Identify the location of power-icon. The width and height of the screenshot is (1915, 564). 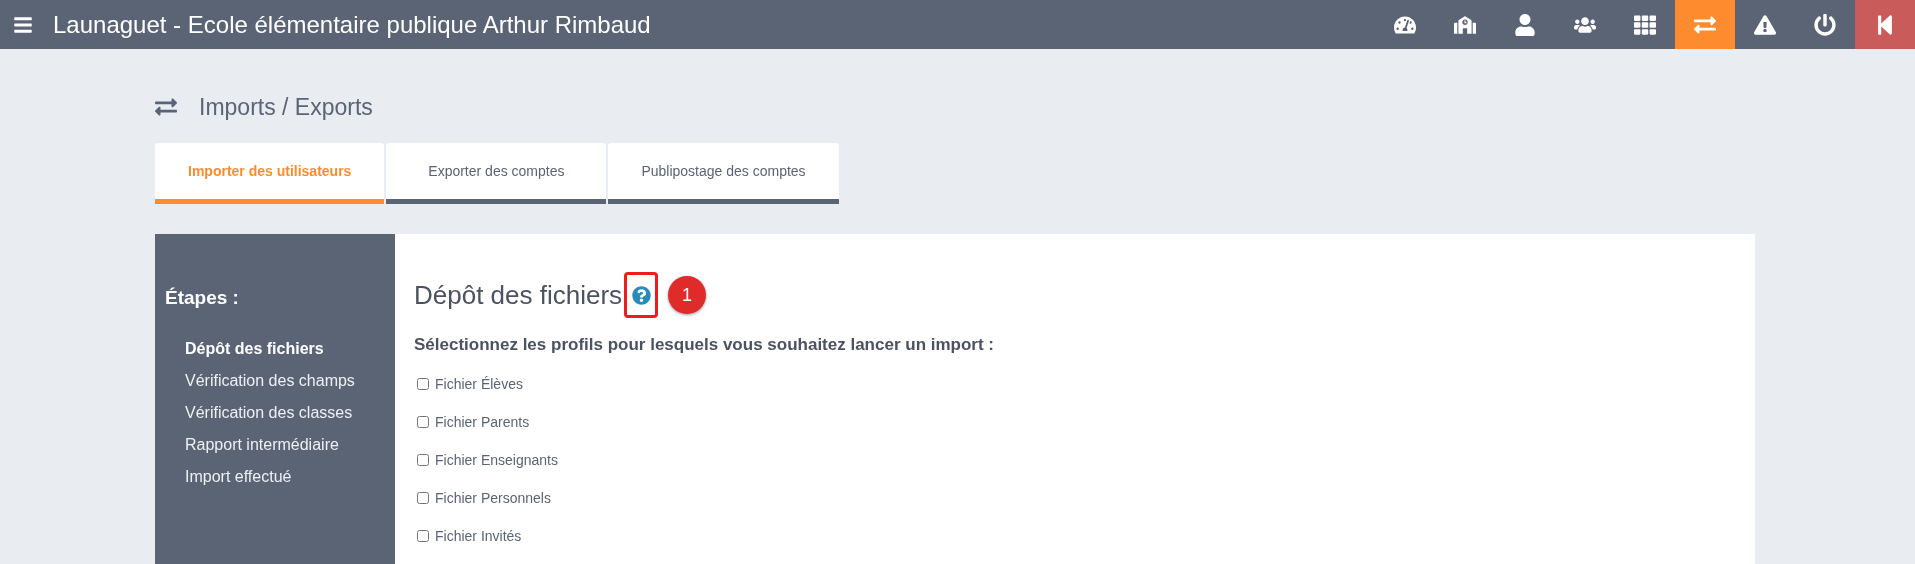
(1825, 24).